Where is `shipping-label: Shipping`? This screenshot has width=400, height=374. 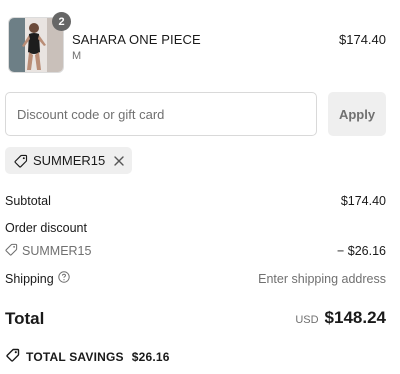
shipping-label: Shipping is located at coordinates (29, 278).